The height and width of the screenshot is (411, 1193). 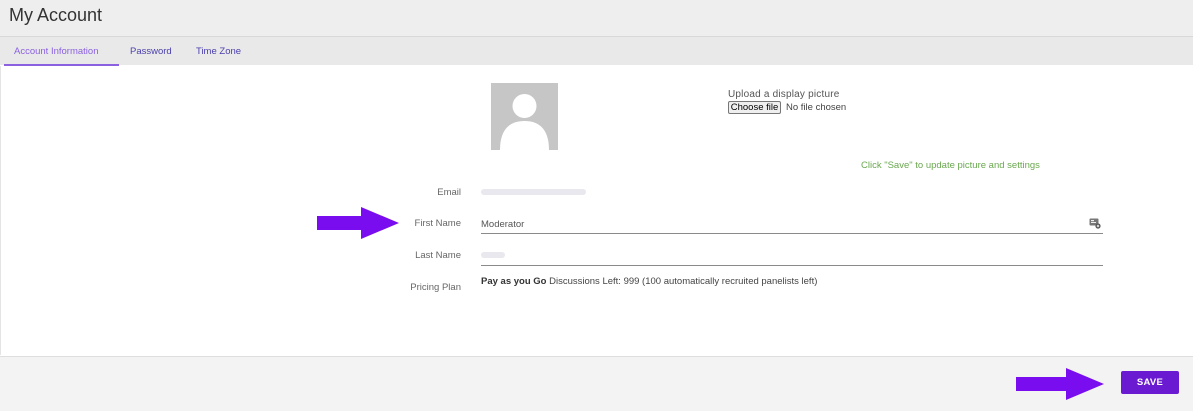 I want to click on tab-account-information: Account Information, so click(x=56, y=51).